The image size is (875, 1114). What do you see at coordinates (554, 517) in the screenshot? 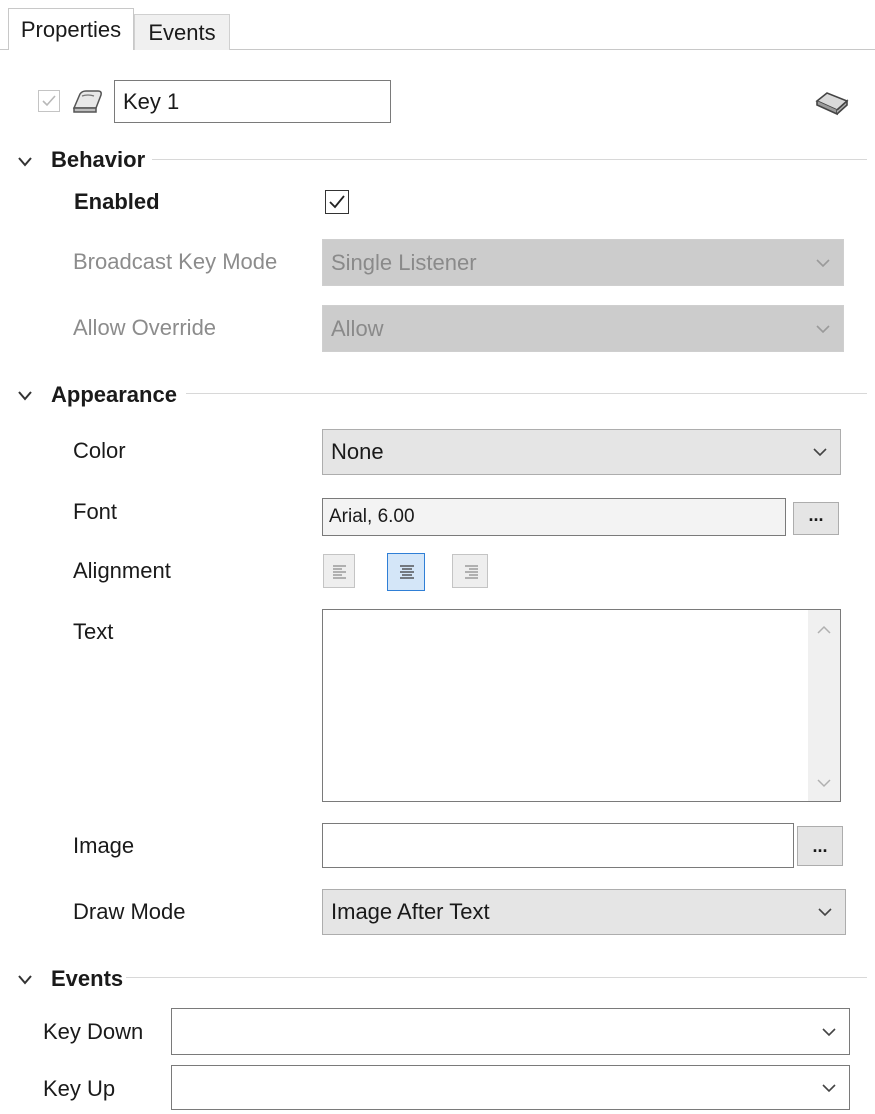
I see `font-field: Arial, 6.00` at bounding box center [554, 517].